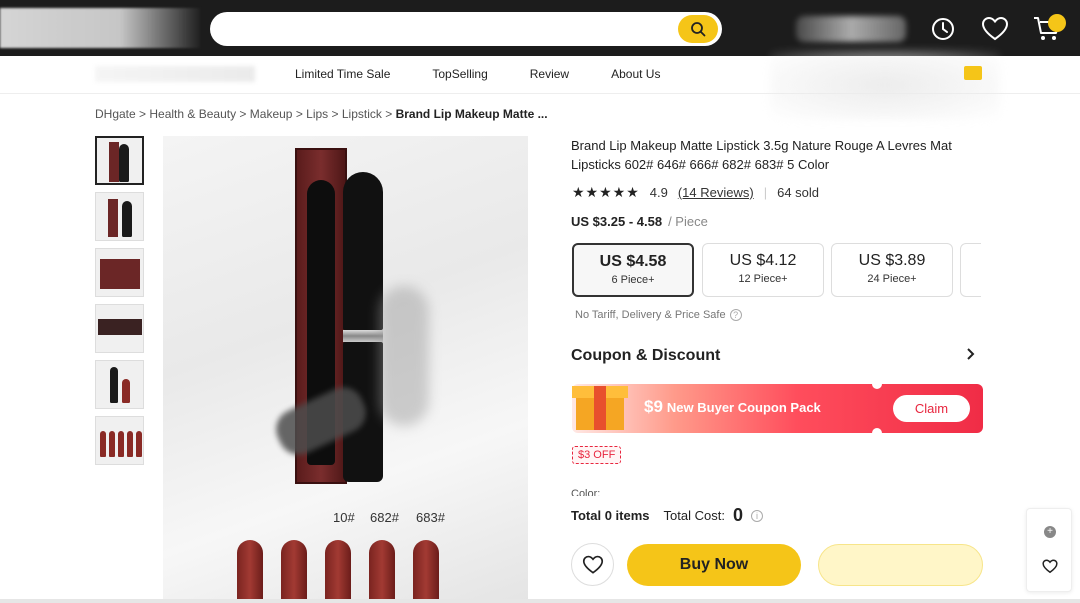 Image resolution: width=1080 pixels, height=603 pixels. What do you see at coordinates (459, 74) in the screenshot?
I see `nav-topselling: TopSelling` at bounding box center [459, 74].